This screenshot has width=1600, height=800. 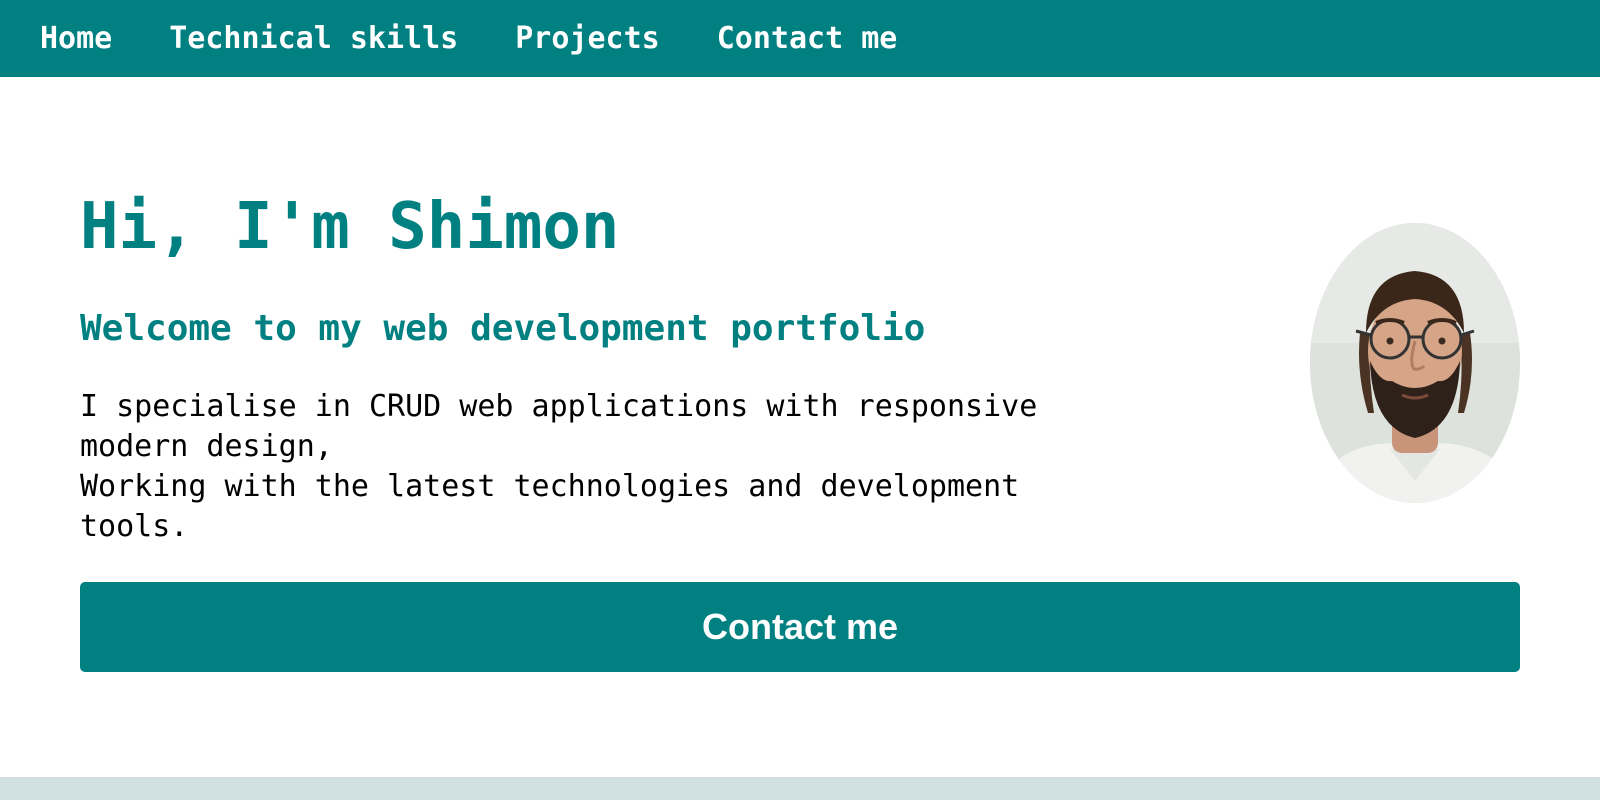 I want to click on person-icon, so click(x=1415, y=363).